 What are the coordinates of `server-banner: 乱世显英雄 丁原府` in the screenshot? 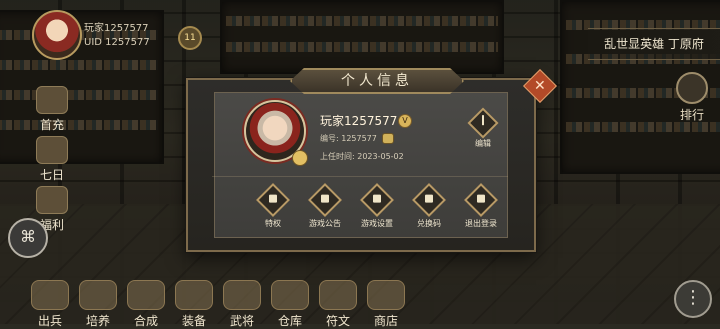 It's located at (654, 44).